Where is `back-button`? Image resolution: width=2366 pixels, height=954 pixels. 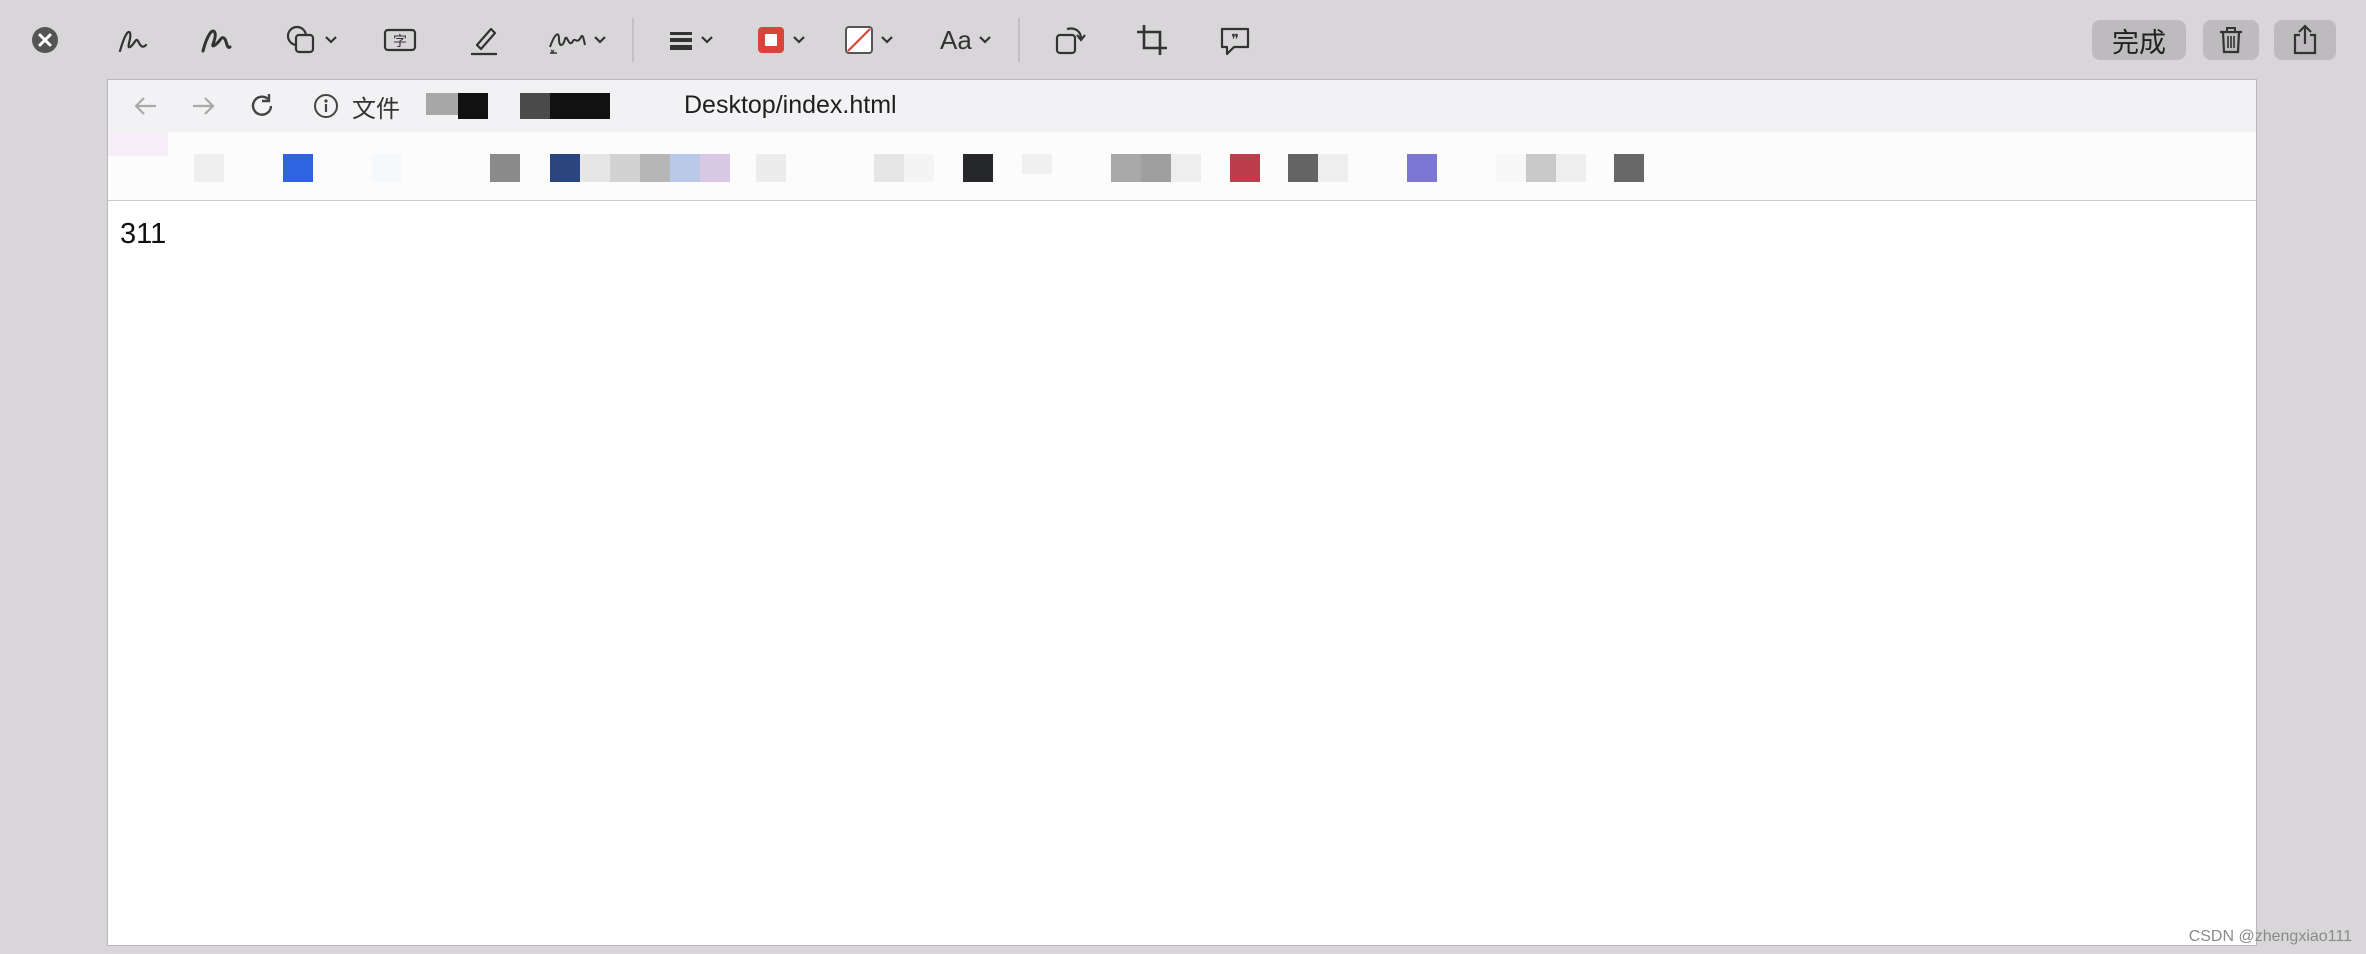 back-button is located at coordinates (146, 106).